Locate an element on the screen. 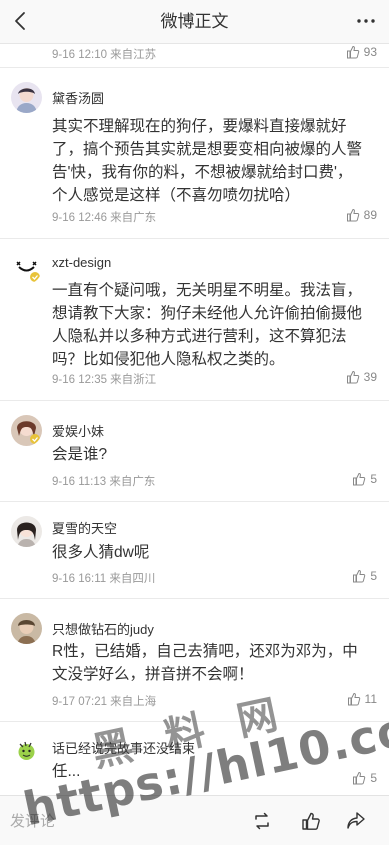 The width and height of the screenshot is (389, 845). comment-meta: 9-17 07:21 来自上海 is located at coordinates (104, 702).